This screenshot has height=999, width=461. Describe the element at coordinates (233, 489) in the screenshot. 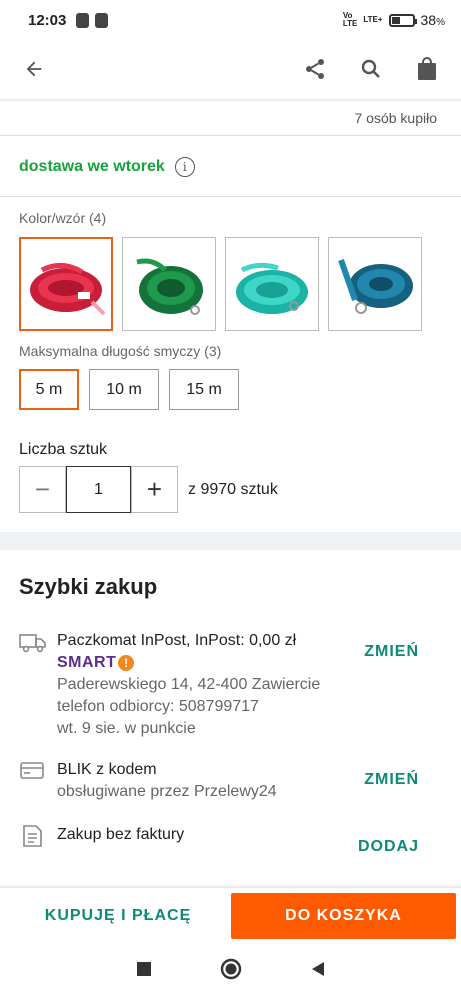

I see `stock-count: z 9970 sztuk` at that location.